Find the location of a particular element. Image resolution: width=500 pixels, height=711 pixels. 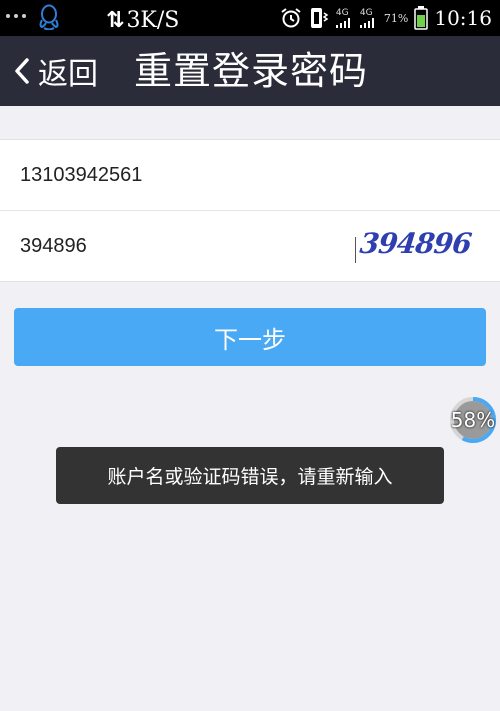

status-time: 10:16 is located at coordinates (463, 18).